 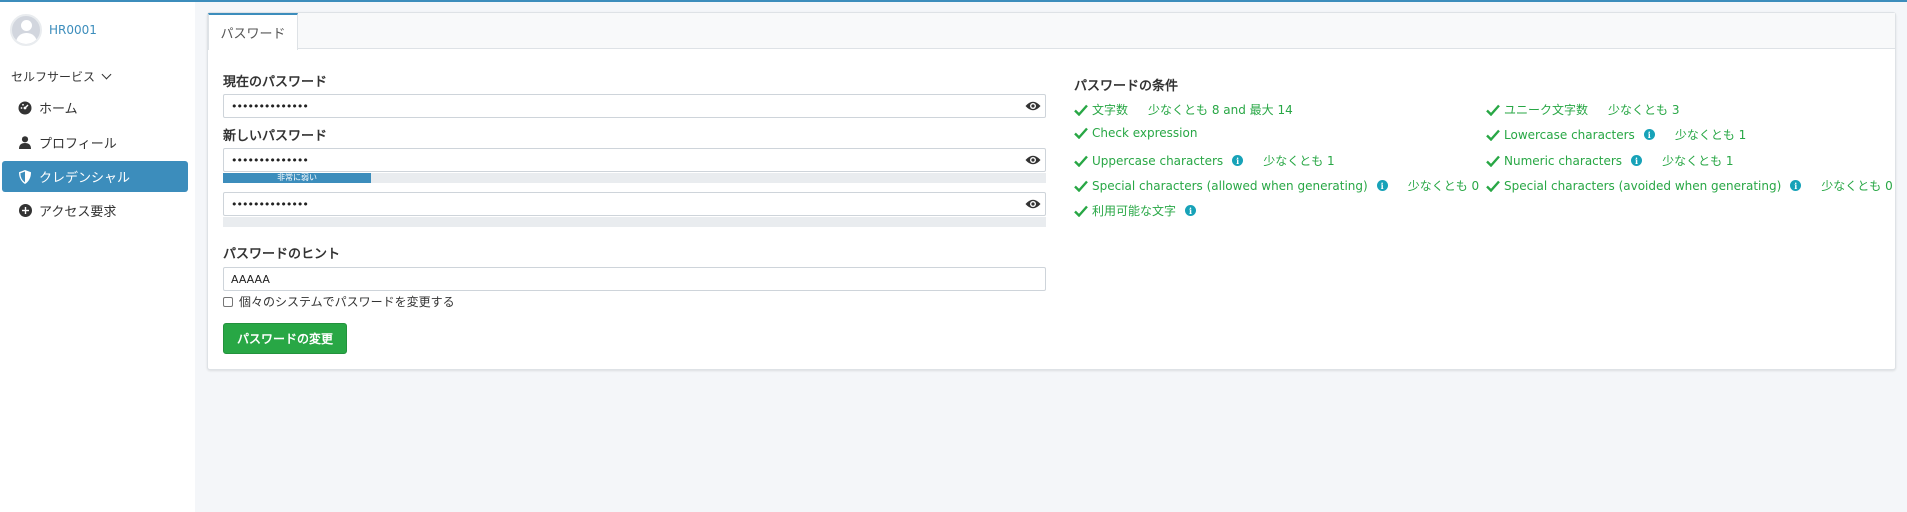 I want to click on condition-value: 少なくとも 3, so click(x=1644, y=110).